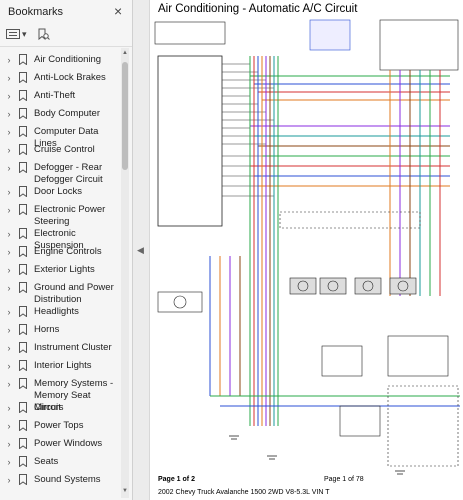 The width and height of the screenshot is (463, 500). I want to click on list-item: › Exterior Lights, so click(60, 270).